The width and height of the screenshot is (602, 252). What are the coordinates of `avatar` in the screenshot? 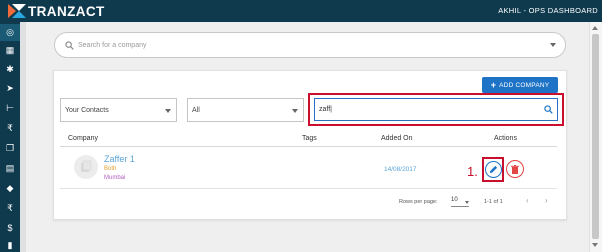 It's located at (86, 167).